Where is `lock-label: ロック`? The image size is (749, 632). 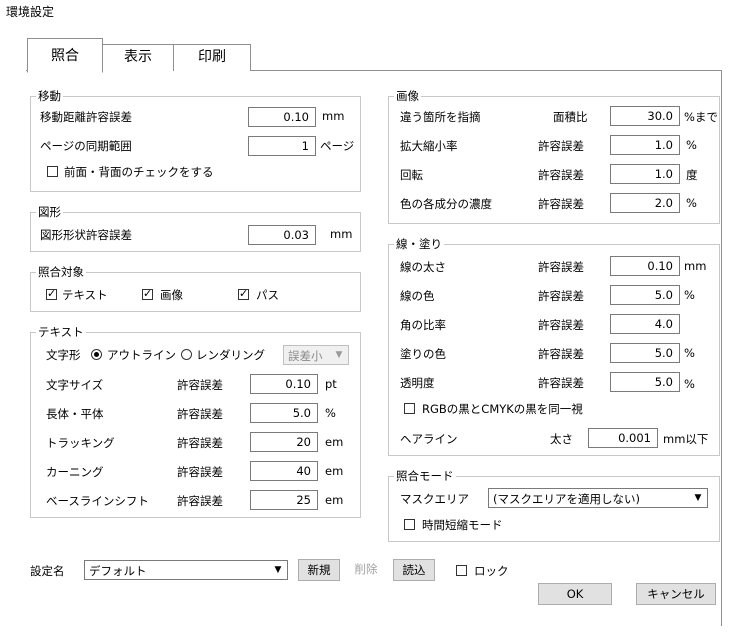 lock-label: ロック is located at coordinates (491, 571).